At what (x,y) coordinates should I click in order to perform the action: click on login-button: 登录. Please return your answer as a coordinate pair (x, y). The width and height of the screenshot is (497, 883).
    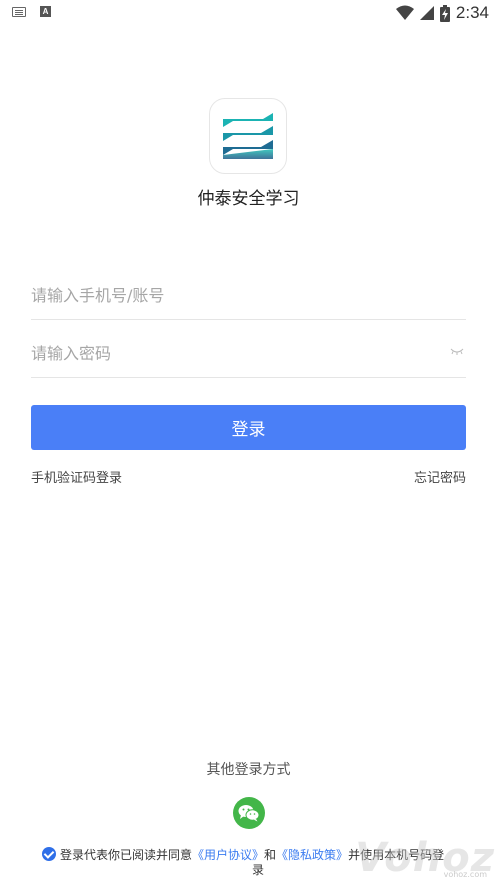
    Looking at the image, I should click on (248, 427).